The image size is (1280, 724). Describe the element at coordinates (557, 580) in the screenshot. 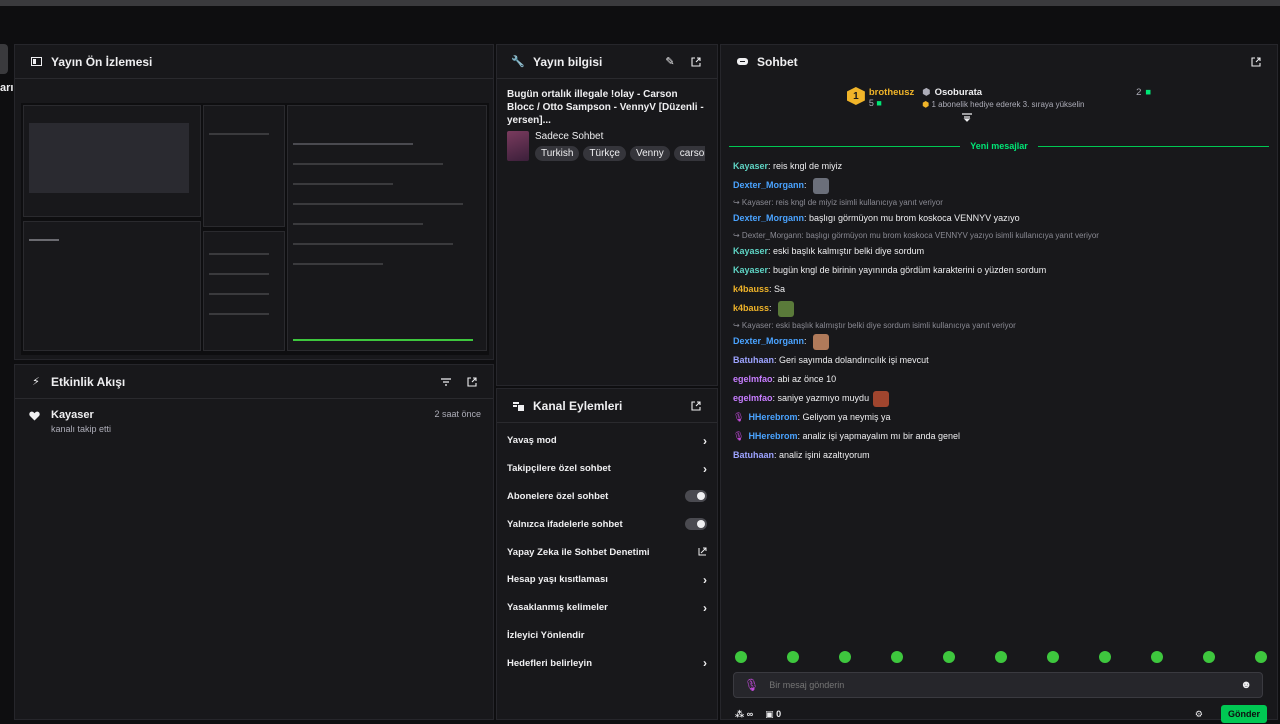

I see `action-label: Hesap yaşı kısıtlaması` at that location.